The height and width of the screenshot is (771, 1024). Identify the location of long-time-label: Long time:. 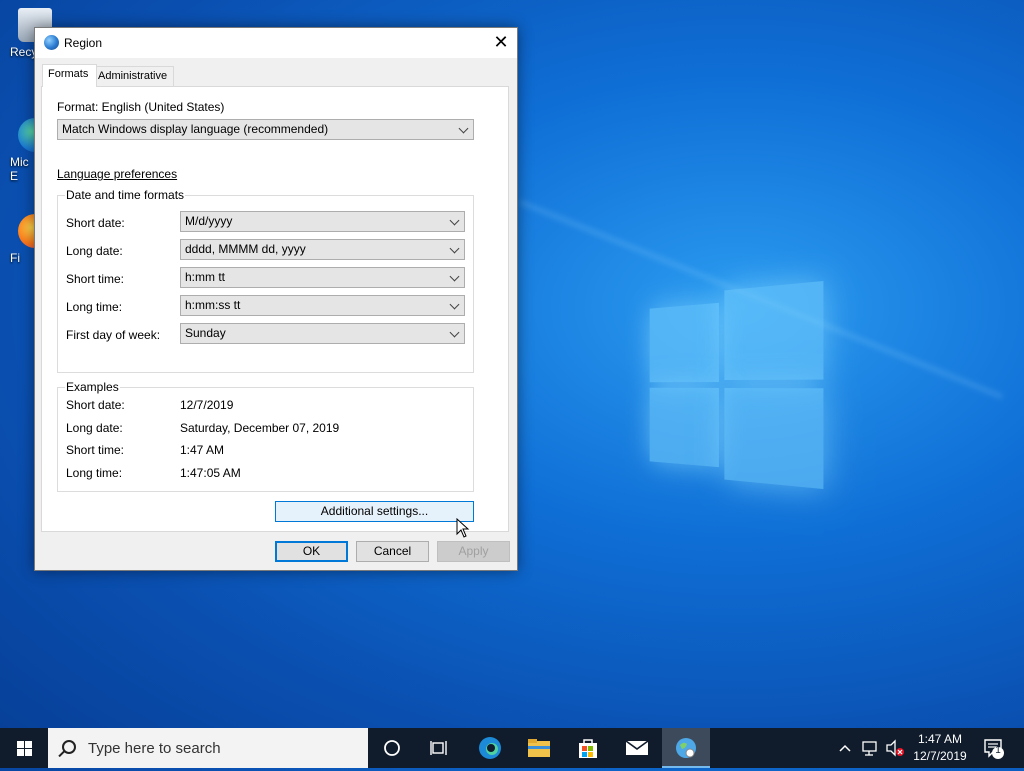
(94, 307).